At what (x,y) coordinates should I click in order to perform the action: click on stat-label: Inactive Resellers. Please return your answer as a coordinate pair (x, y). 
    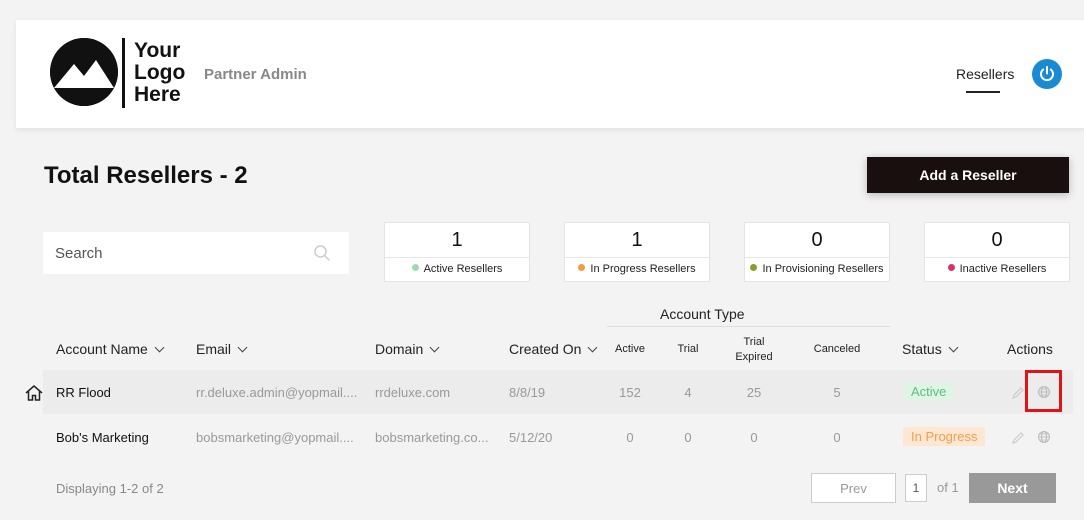
    Looking at the image, I should click on (997, 269).